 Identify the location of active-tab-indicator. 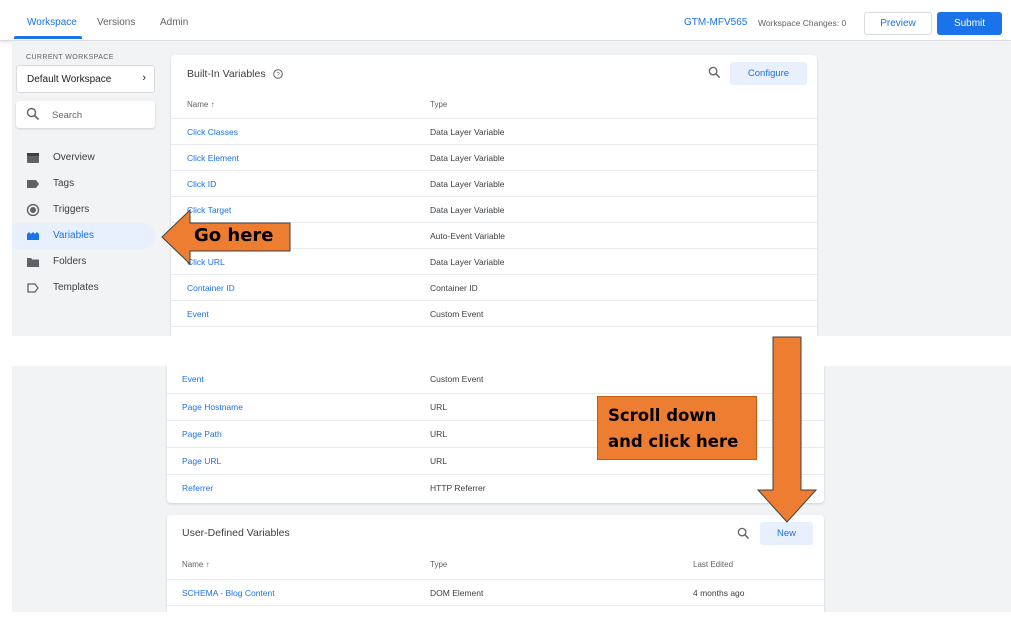
(48, 37).